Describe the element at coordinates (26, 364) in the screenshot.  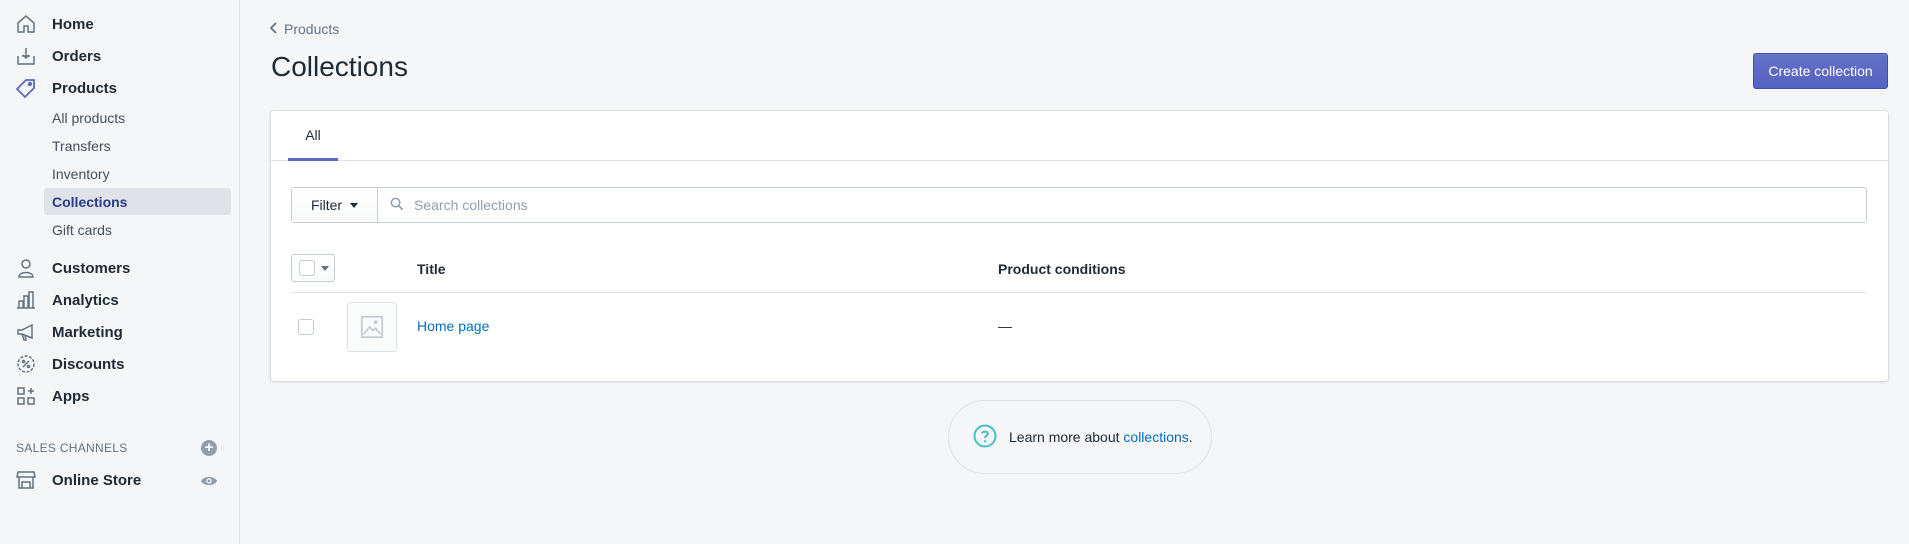
I see `discount-icon` at that location.